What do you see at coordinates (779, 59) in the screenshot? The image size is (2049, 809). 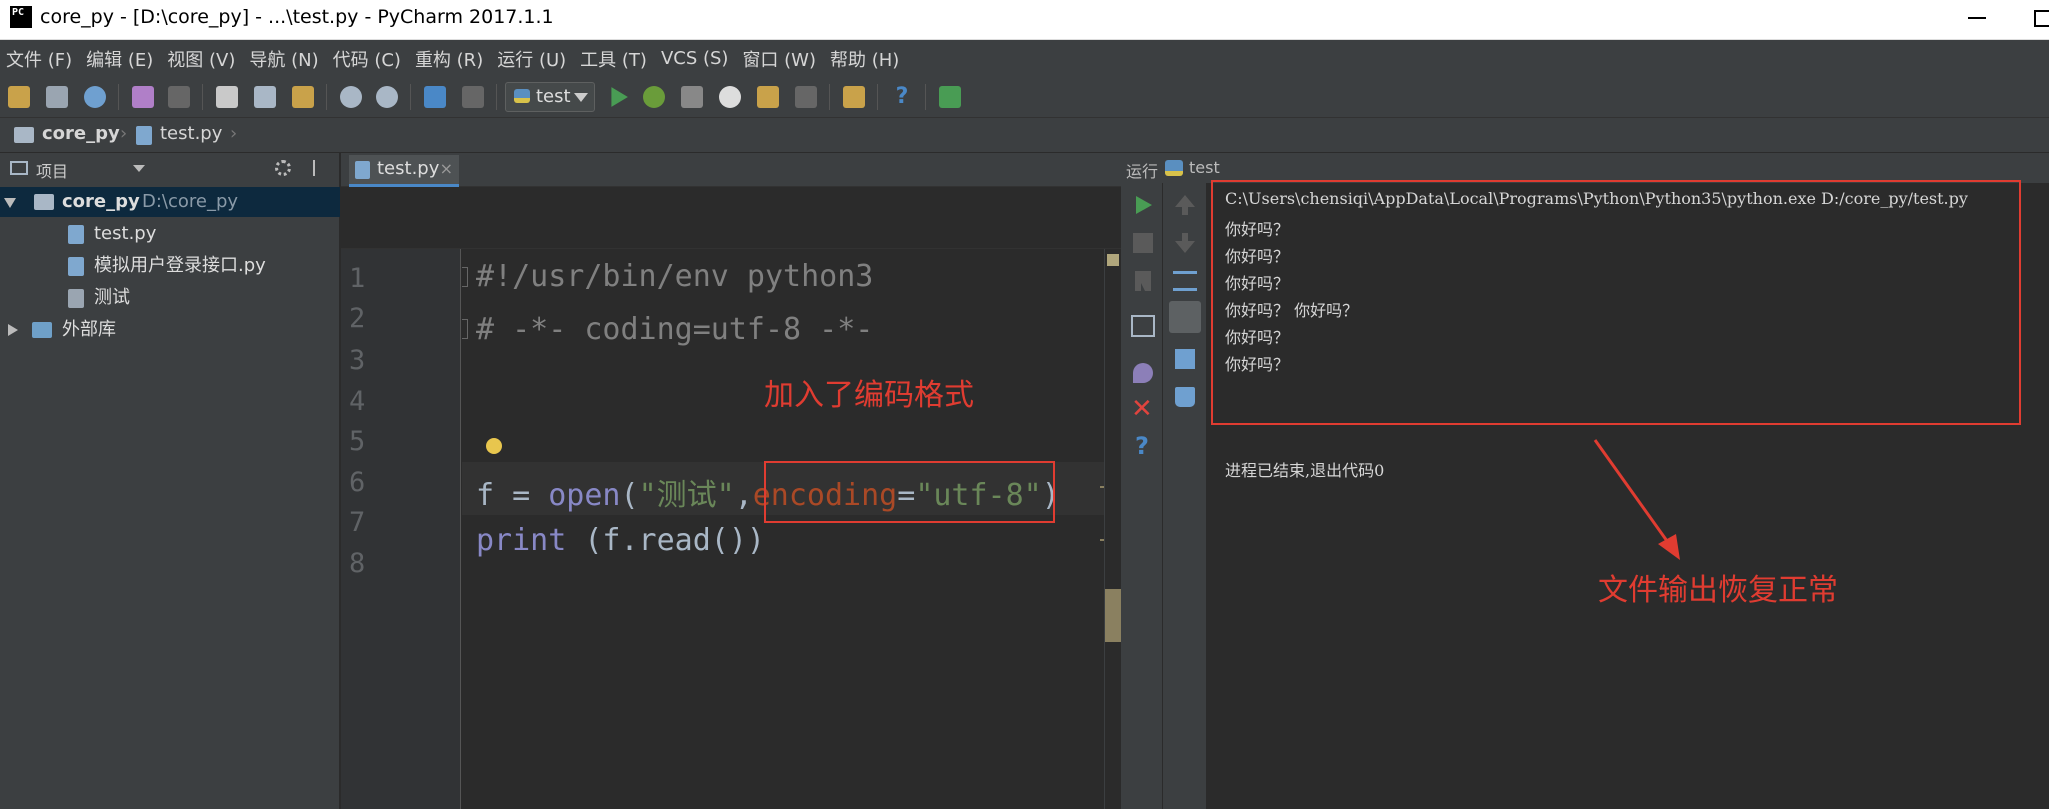 I see `menu-window: 窗口 (W)` at bounding box center [779, 59].